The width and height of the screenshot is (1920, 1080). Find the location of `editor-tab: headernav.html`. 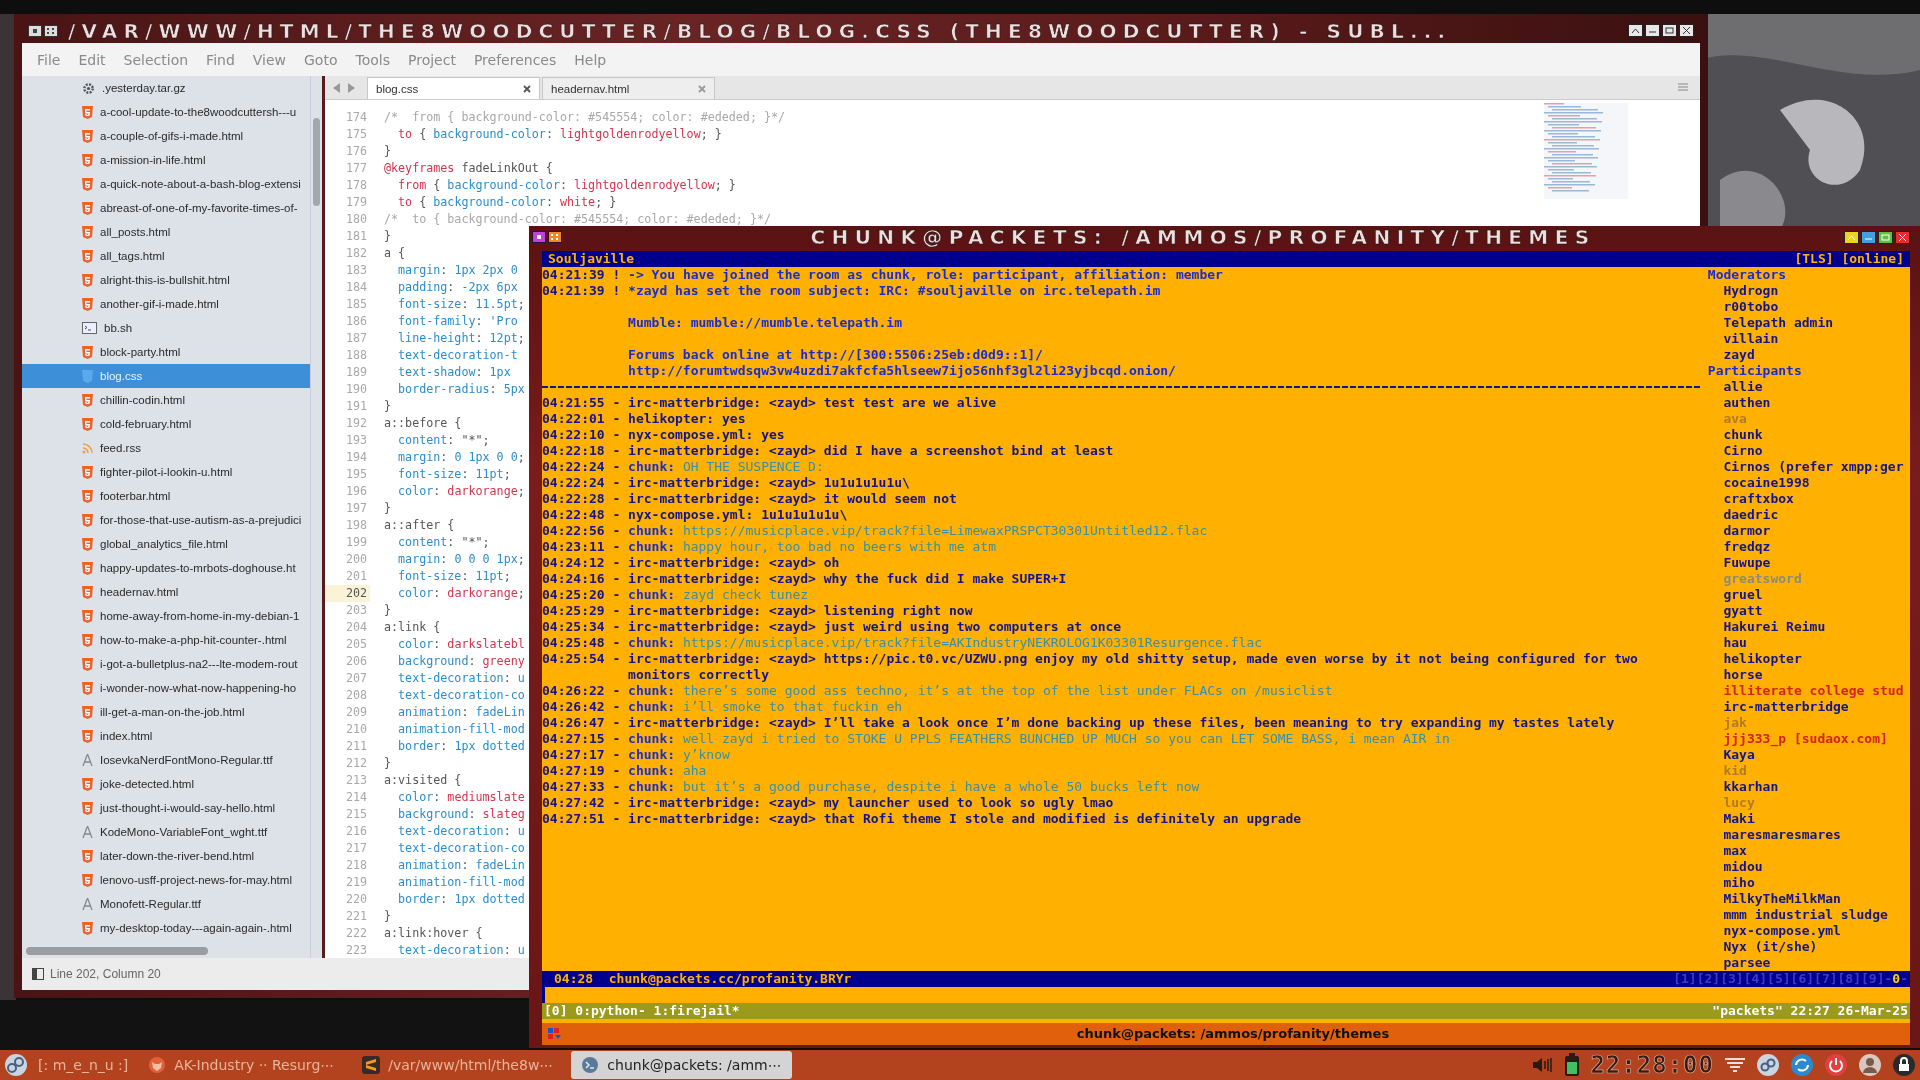

editor-tab: headernav.html is located at coordinates (628, 88).